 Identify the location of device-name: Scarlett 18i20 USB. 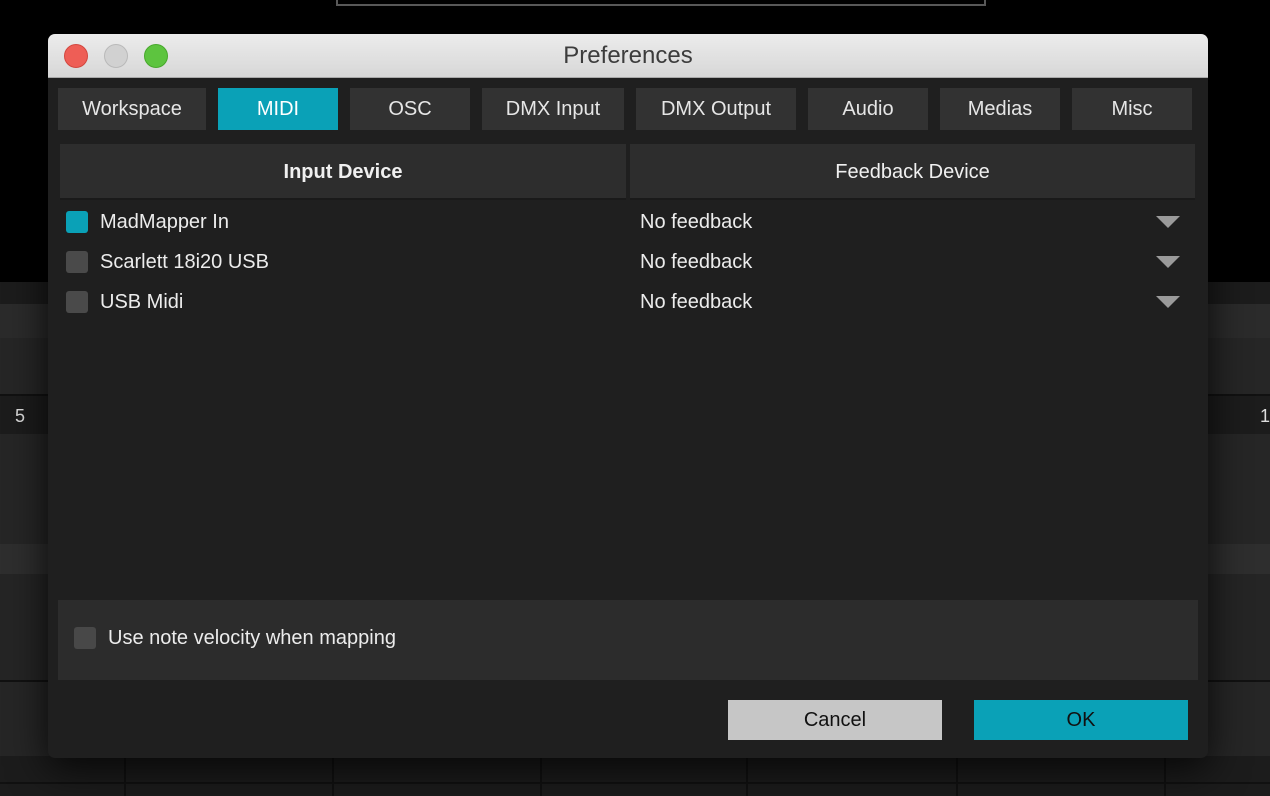
(184, 262).